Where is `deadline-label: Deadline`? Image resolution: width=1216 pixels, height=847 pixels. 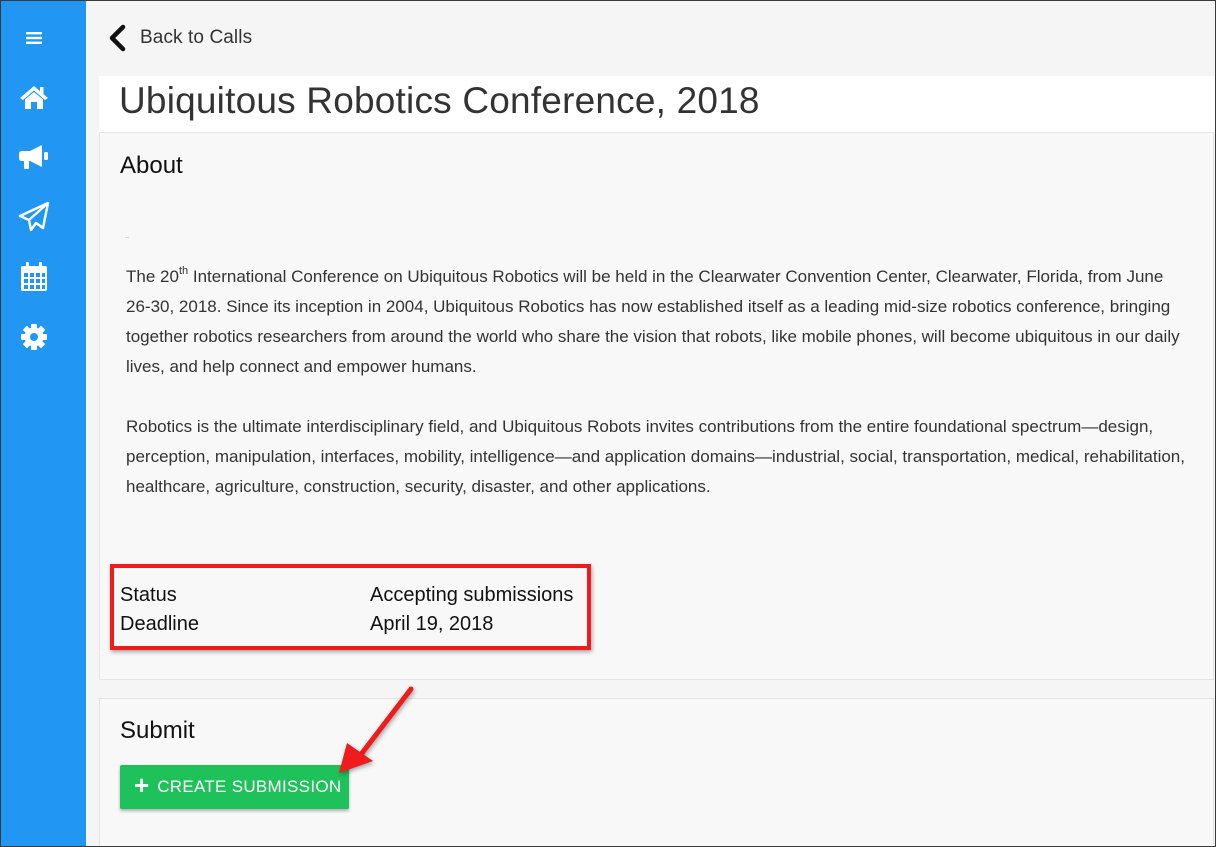 deadline-label: Deadline is located at coordinates (159, 624).